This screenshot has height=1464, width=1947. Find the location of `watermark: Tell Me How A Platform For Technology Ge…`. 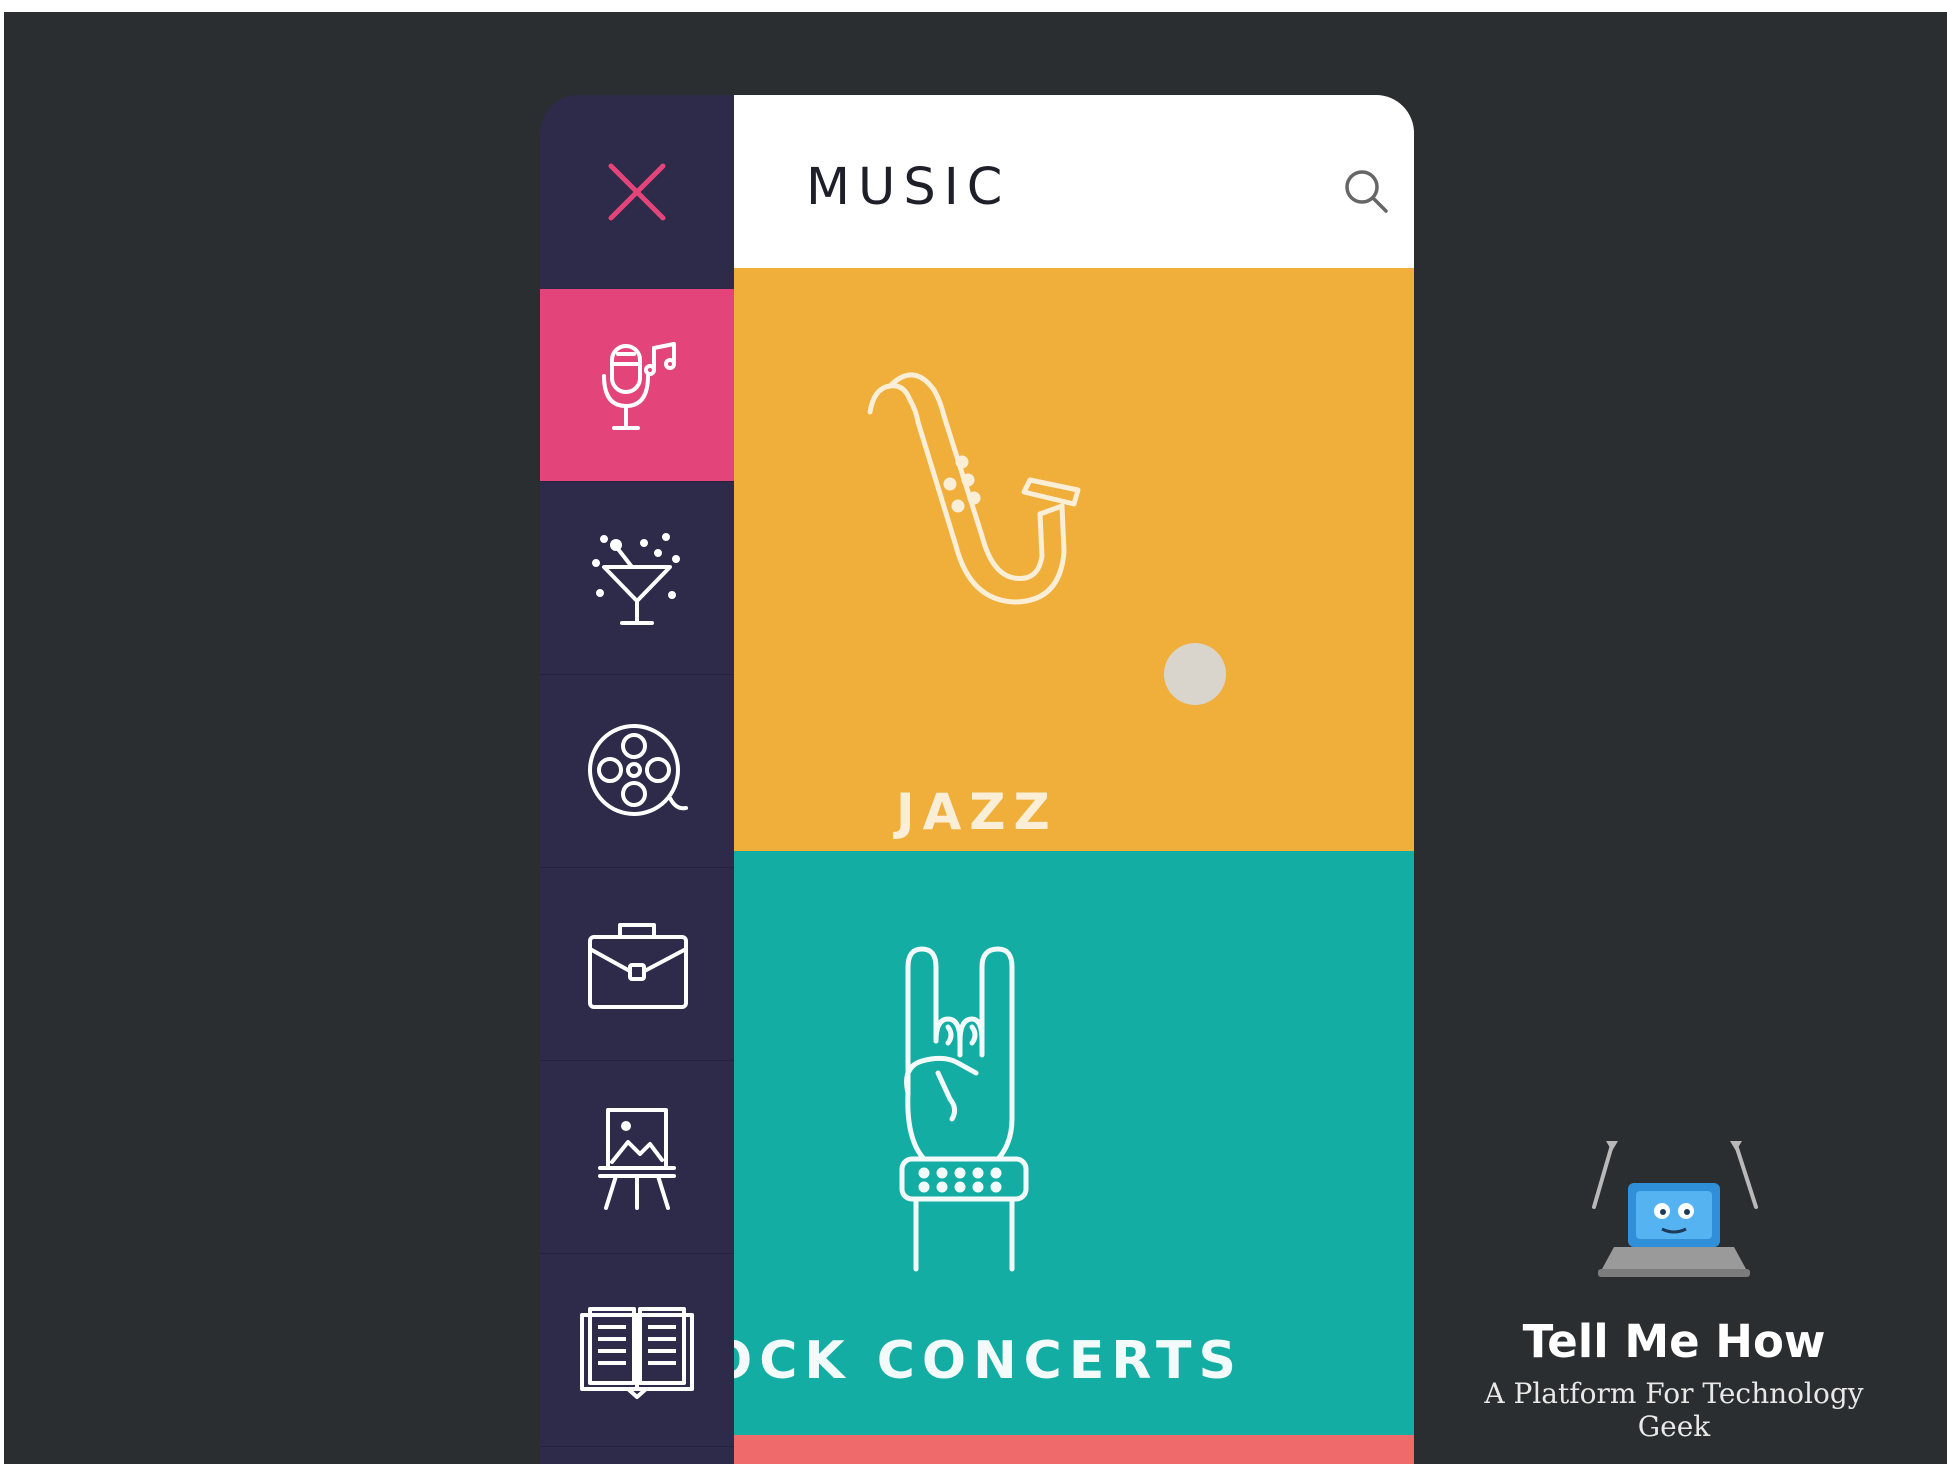

watermark: Tell Me How A Platform For Technology Ge… is located at coordinates (1674, 1290).